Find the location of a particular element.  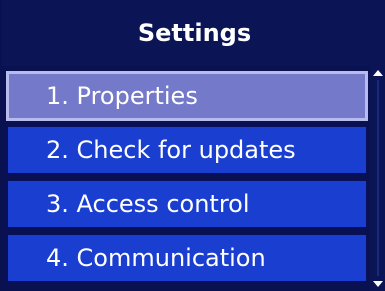

scroll-track is located at coordinates (378, 178).